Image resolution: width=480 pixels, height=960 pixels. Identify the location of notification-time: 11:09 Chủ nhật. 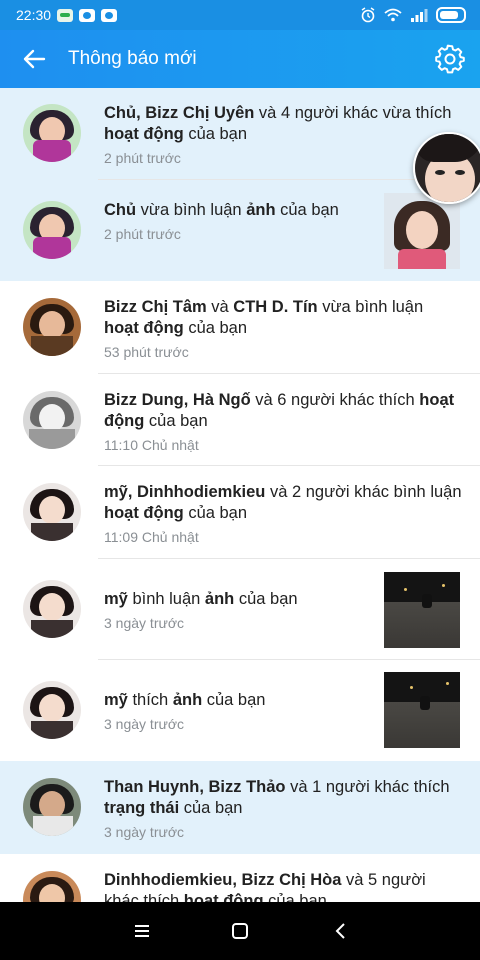
(151, 537).